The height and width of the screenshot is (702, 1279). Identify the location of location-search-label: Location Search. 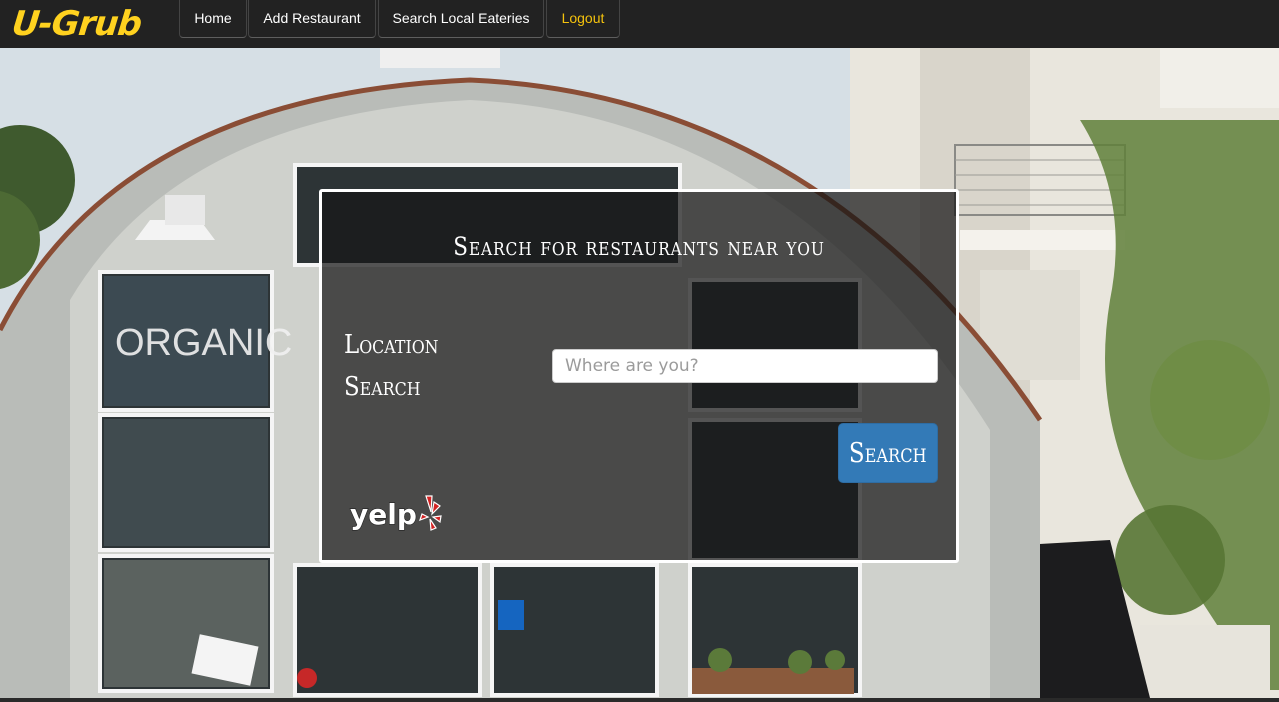
(391, 366).